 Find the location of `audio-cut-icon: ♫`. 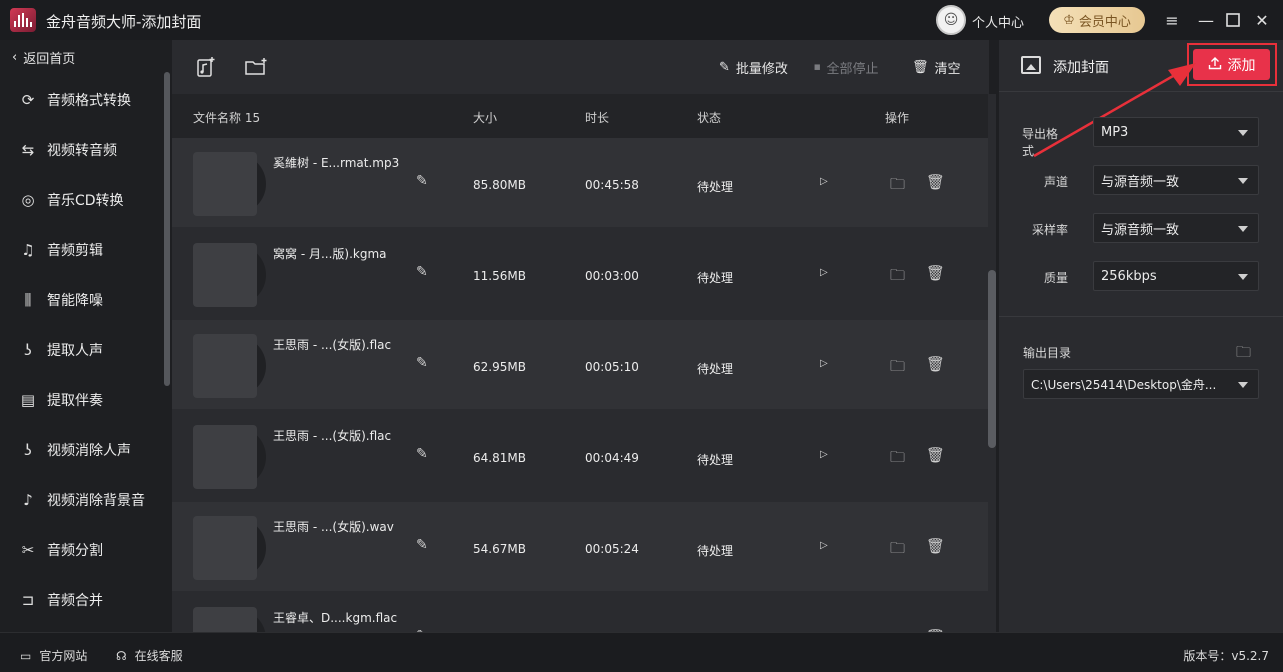

audio-cut-icon: ♫ is located at coordinates (28, 250).